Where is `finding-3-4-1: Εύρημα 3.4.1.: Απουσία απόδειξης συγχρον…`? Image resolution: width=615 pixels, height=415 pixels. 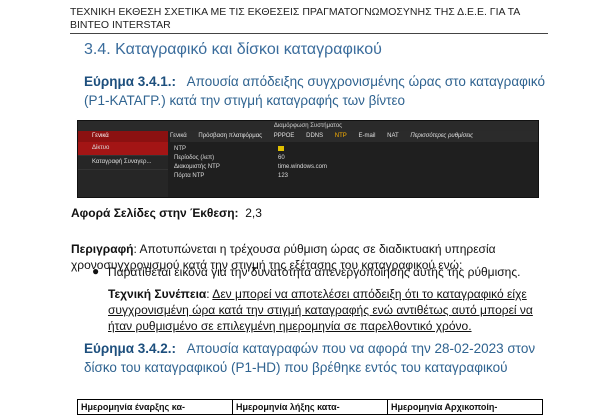
finding-3-4-1: Εύρημα 3.4.1.: Απουσία απόδειξης συγχρον… is located at coordinates (319, 91).